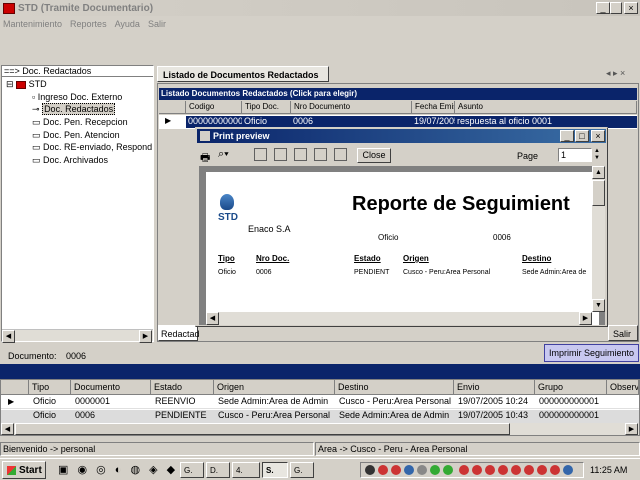 This screenshot has width=640, height=480. I want to click on tab-redactados-bottom: Redactad, so click(179, 333).